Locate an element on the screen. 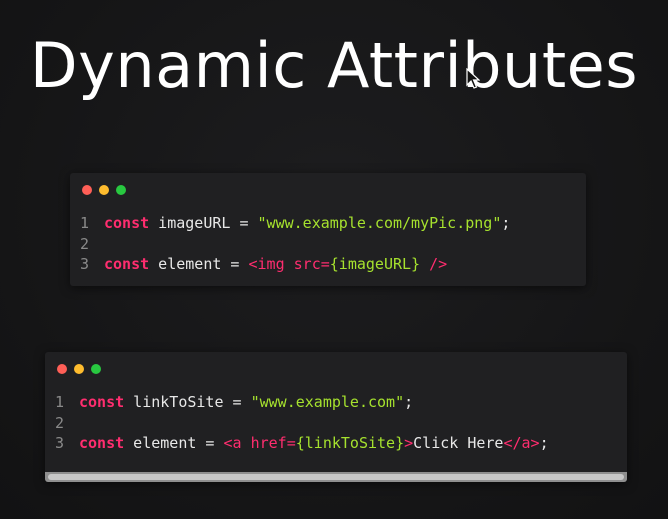 The image size is (668, 519). jsx-tag-open: <img src= is located at coordinates (289, 264).